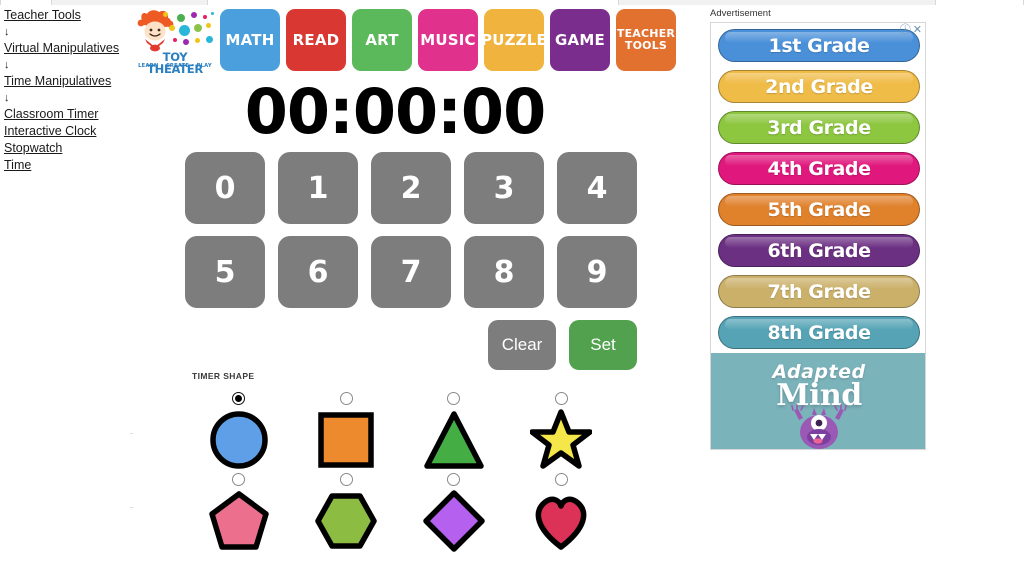  Describe the element at coordinates (66, 165) in the screenshot. I see `sidebar-link-time: Time` at that location.